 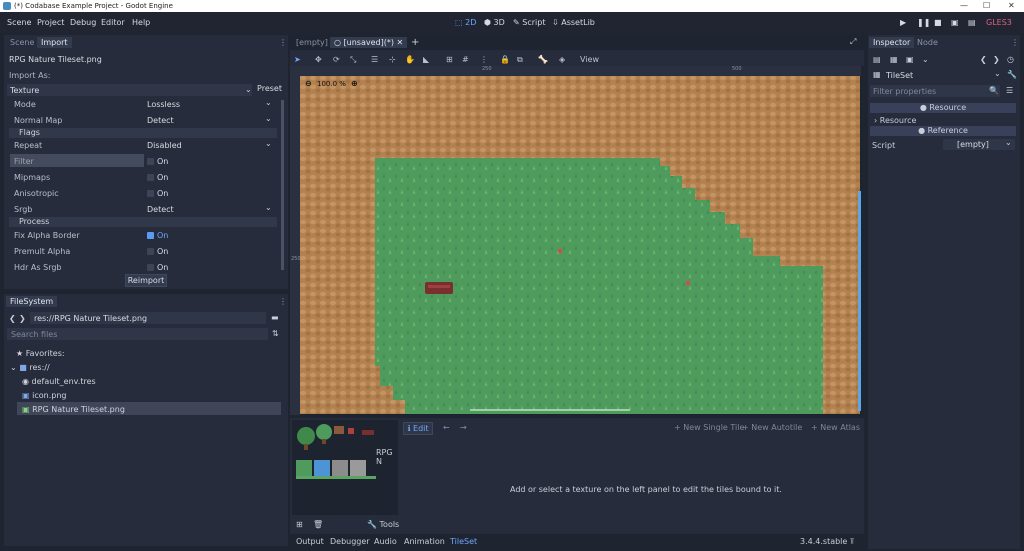 I want to click on object-selector: ▦ TileSet ⌄, so click(x=936, y=75).